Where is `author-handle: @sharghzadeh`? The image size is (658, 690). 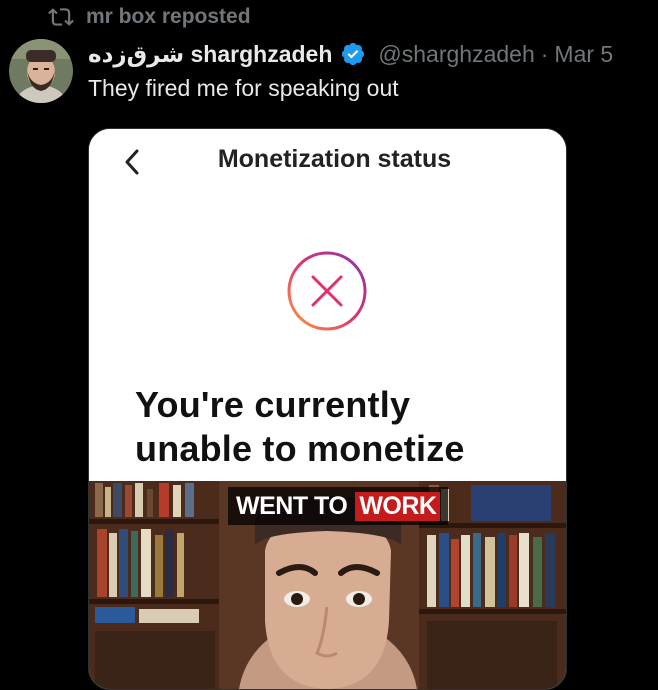
author-handle: @sharghzadeh is located at coordinates (456, 54).